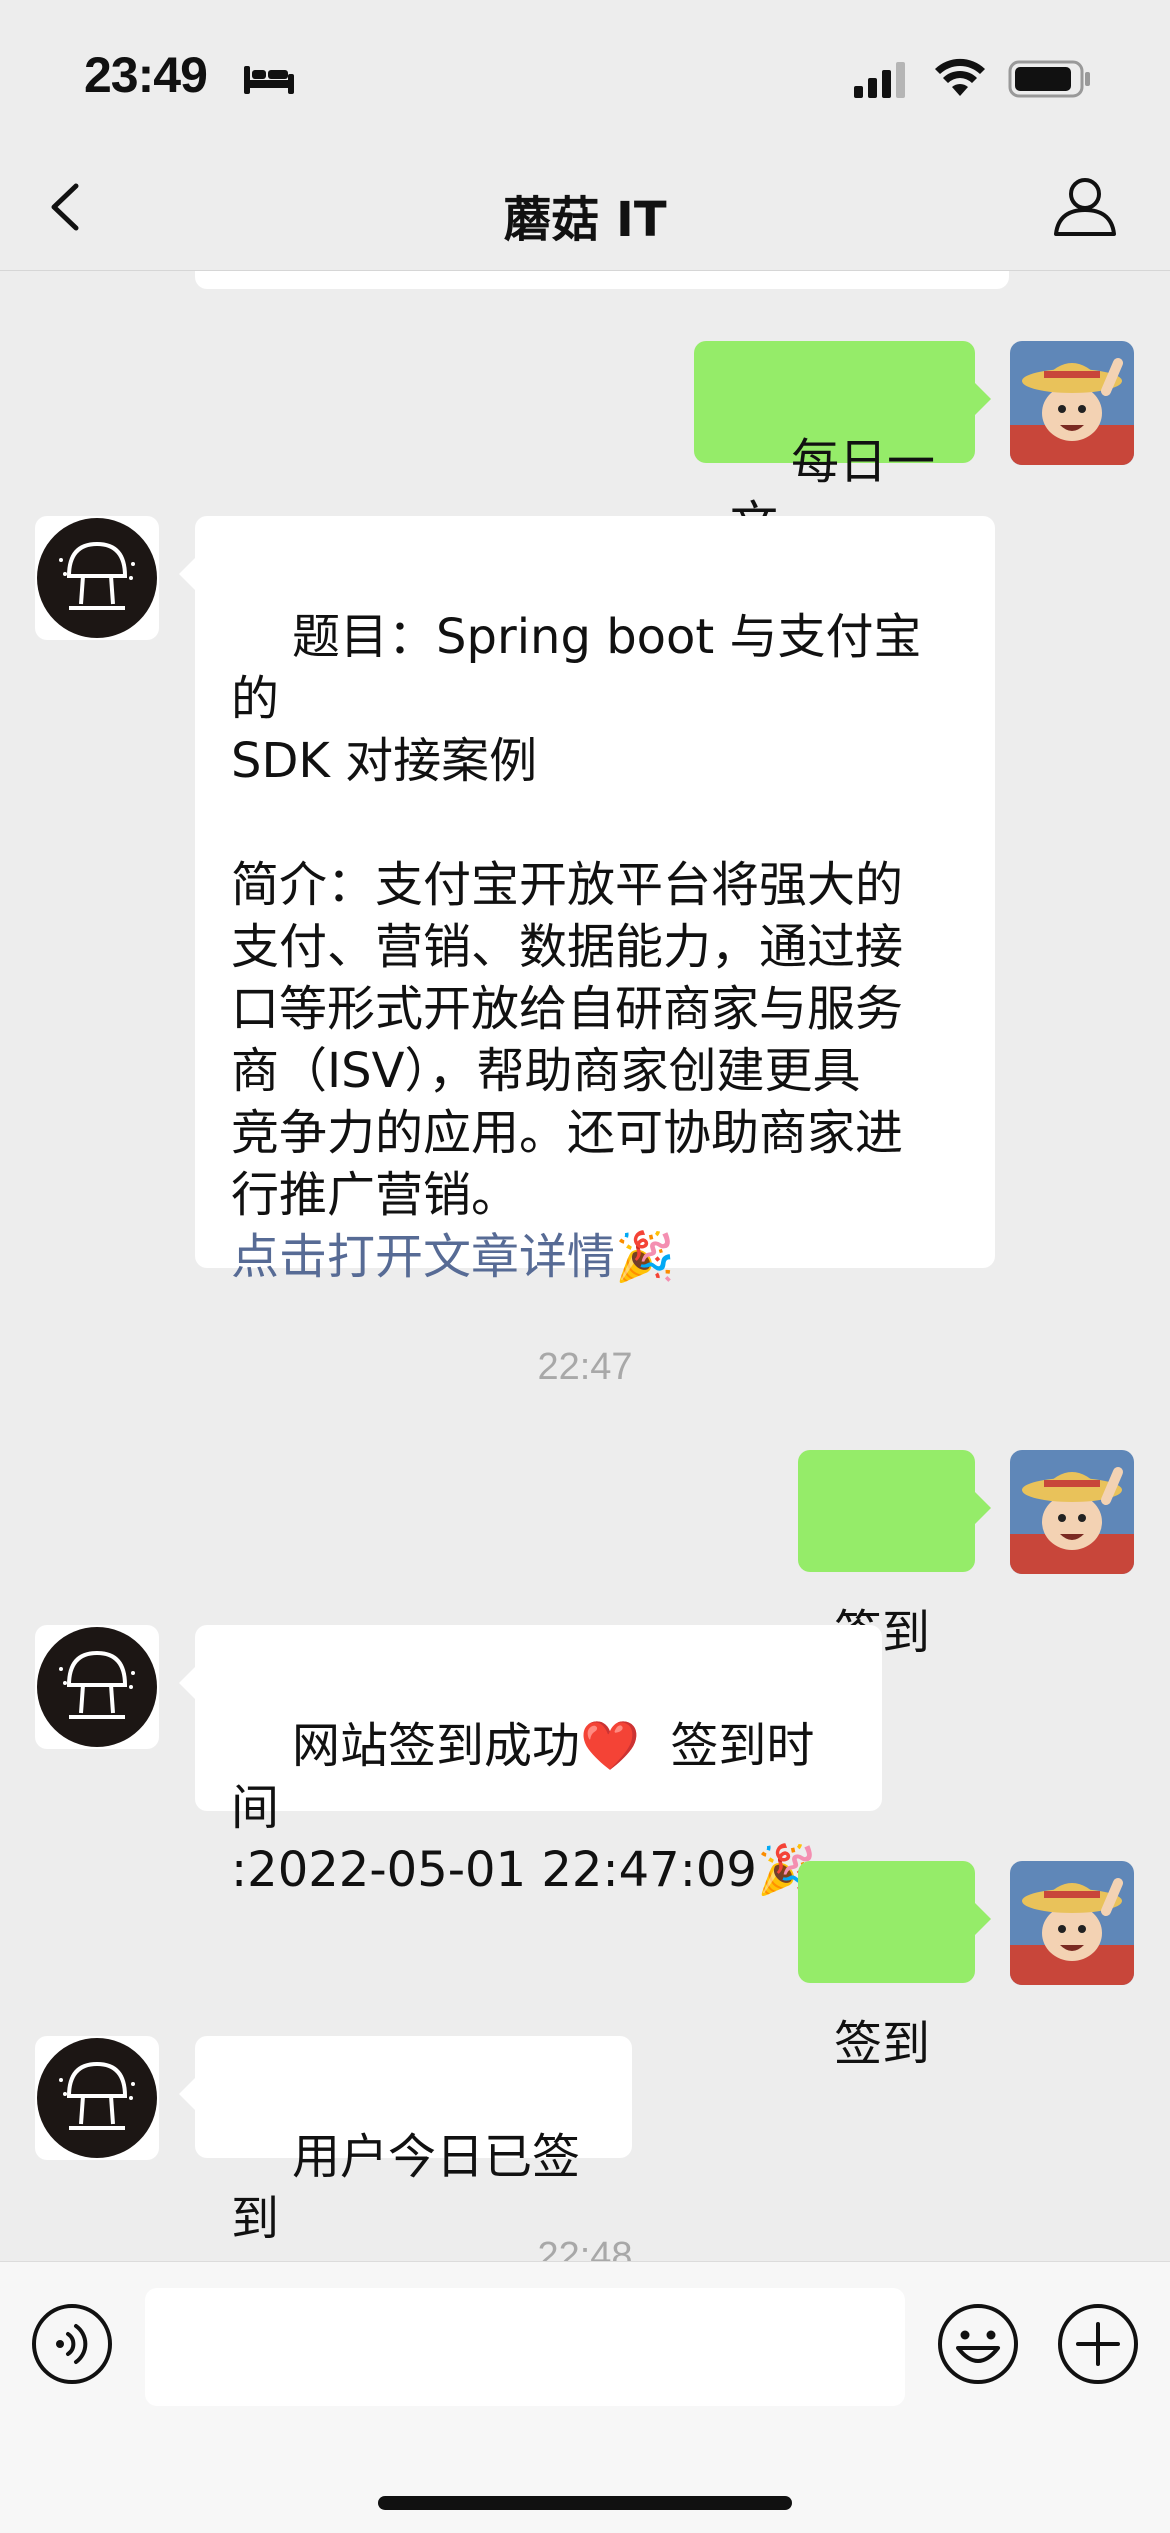 The height and width of the screenshot is (2533, 1170). Describe the element at coordinates (406, 2188) in the screenshot. I see `message-text: 用户今日已签到` at that location.